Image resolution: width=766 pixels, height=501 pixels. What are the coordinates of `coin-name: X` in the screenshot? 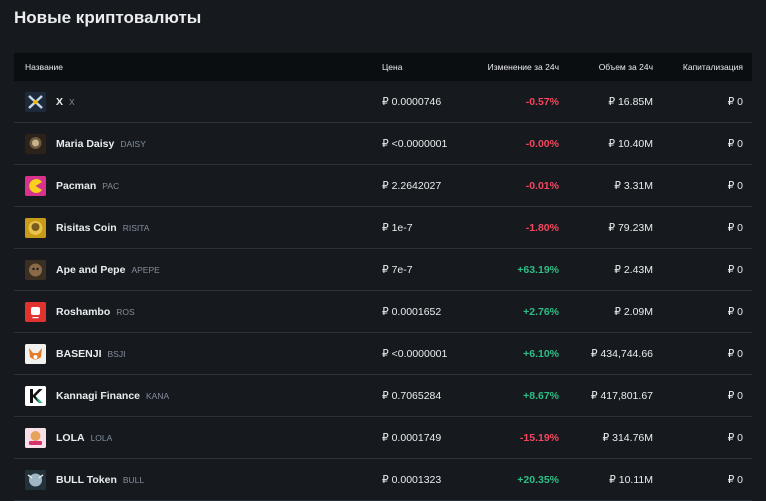 It's located at (59, 102).